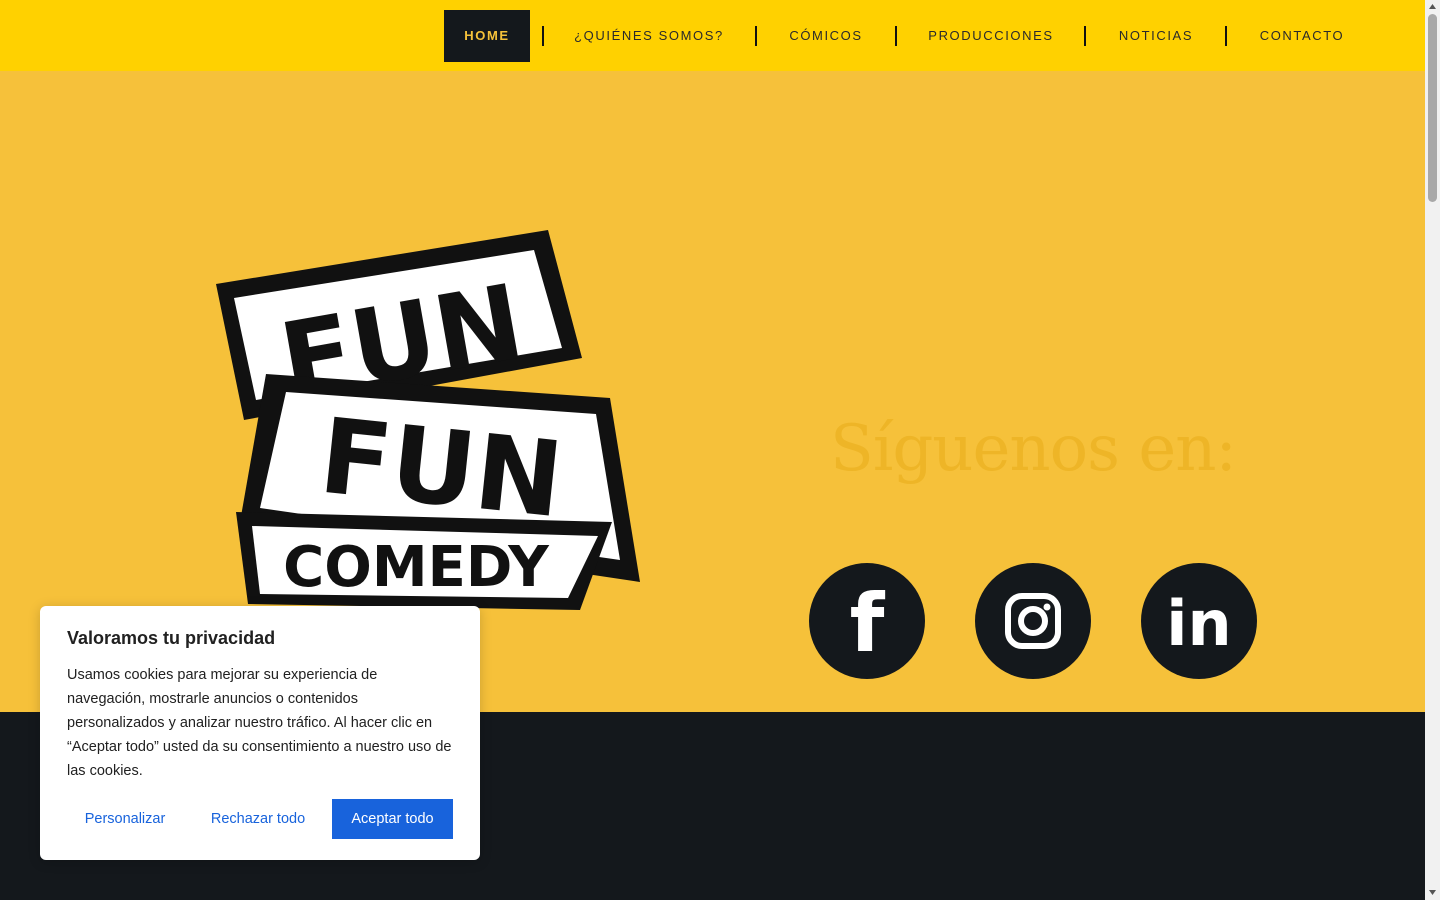 The width and height of the screenshot is (1440, 900). I want to click on nav-comicos: CÓMICOS, so click(826, 36).